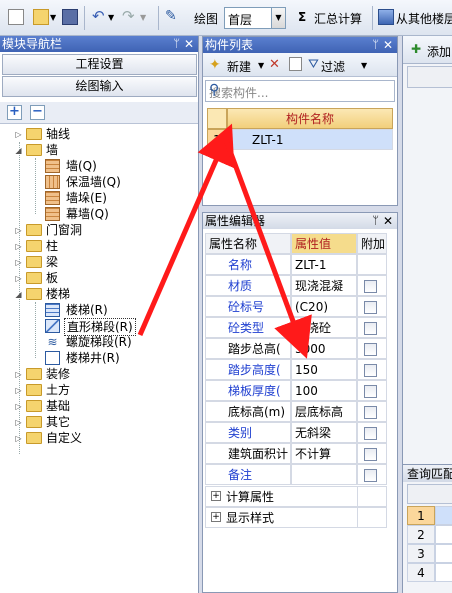 The height and width of the screenshot is (593, 452). What do you see at coordinates (186, 229) in the screenshot?
I see `arrow-to-component-row` at bounding box center [186, 229].